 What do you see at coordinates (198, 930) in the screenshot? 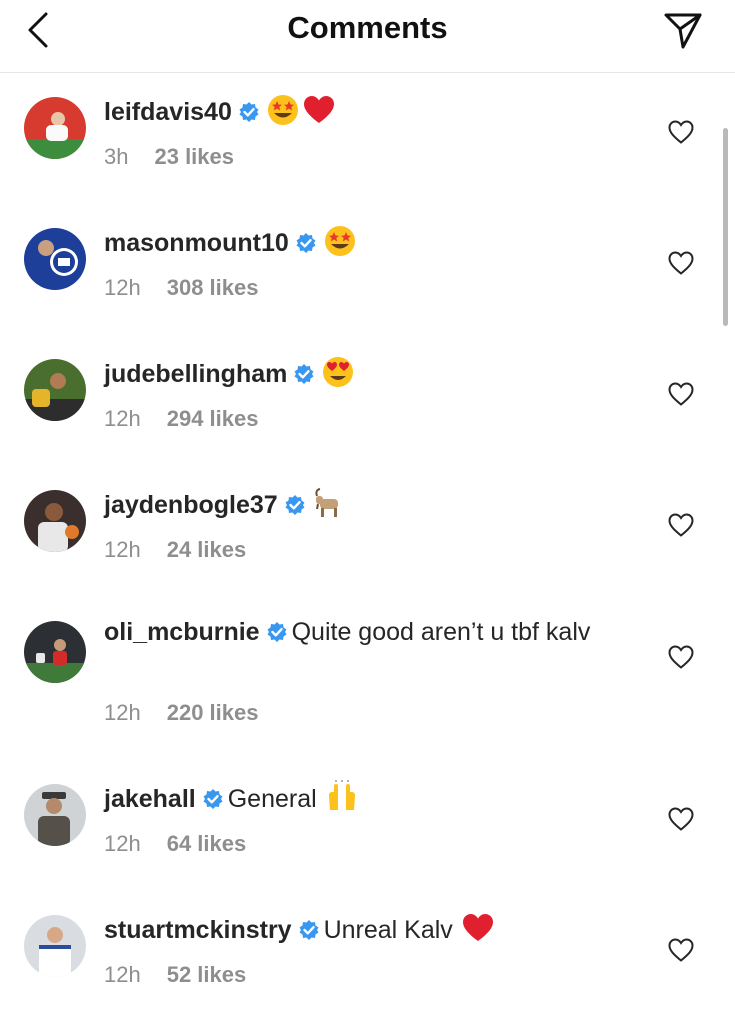
I see `comment-username: stuartmckinstry` at bounding box center [198, 930].